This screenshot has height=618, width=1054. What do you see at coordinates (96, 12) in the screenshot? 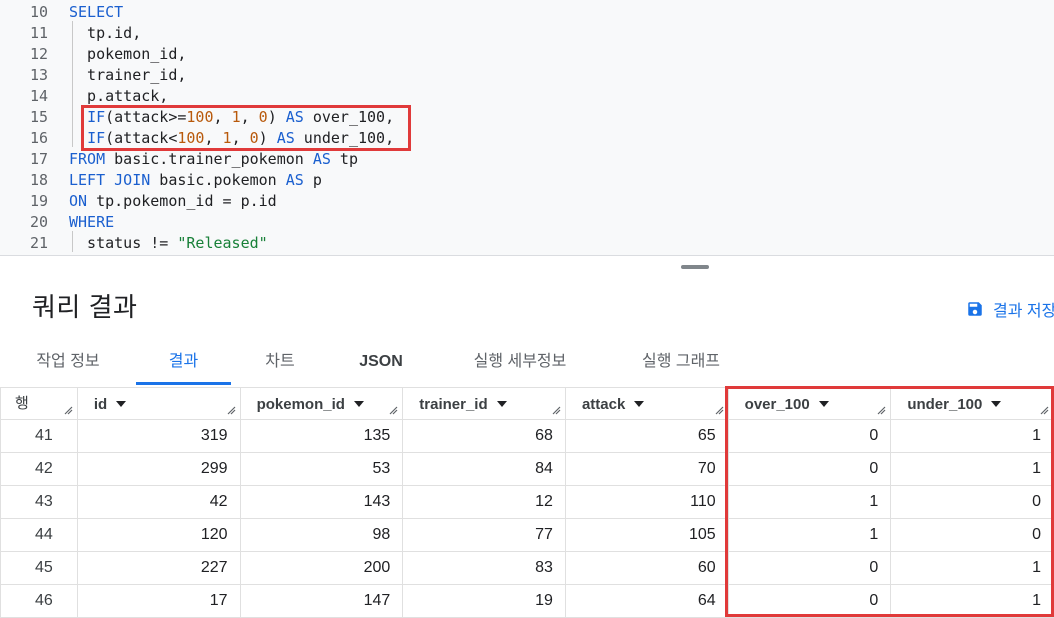
I see `code-token: SELECT` at bounding box center [96, 12].